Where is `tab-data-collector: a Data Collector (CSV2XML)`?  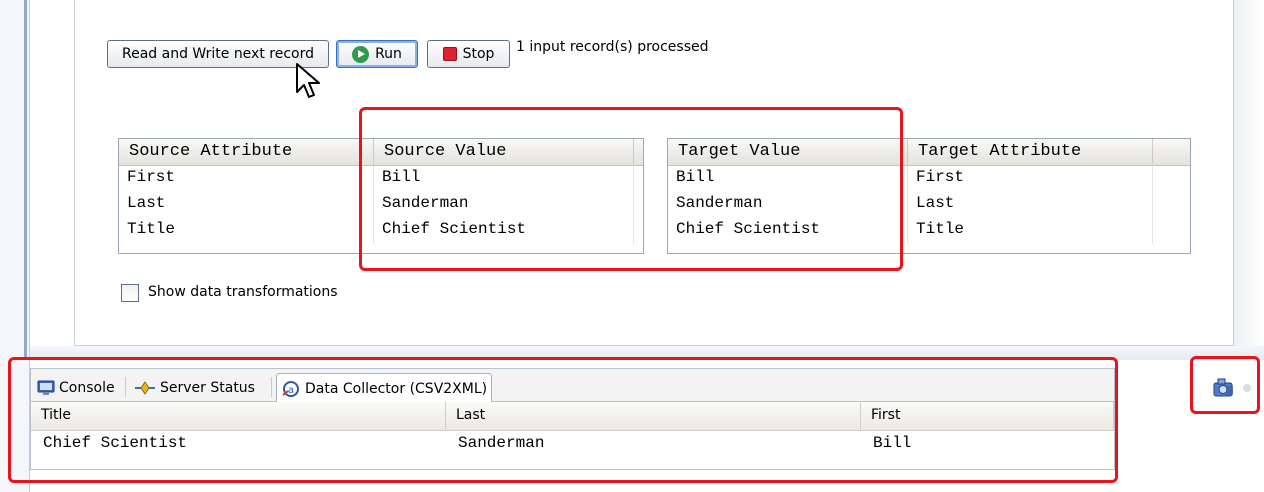 tab-data-collector: a Data Collector (CSV2XML) is located at coordinates (384, 388).